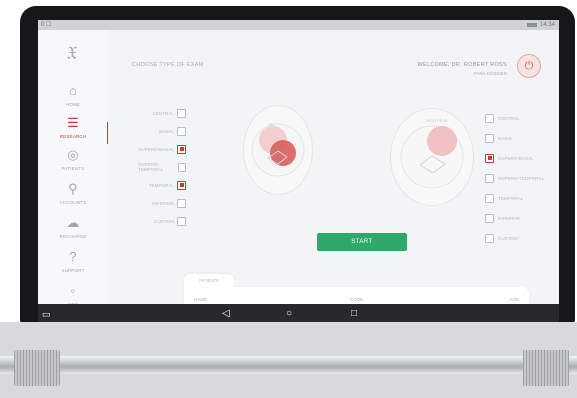  Describe the element at coordinates (73, 290) in the screenshot. I see `nto-icon: ◦` at that location.